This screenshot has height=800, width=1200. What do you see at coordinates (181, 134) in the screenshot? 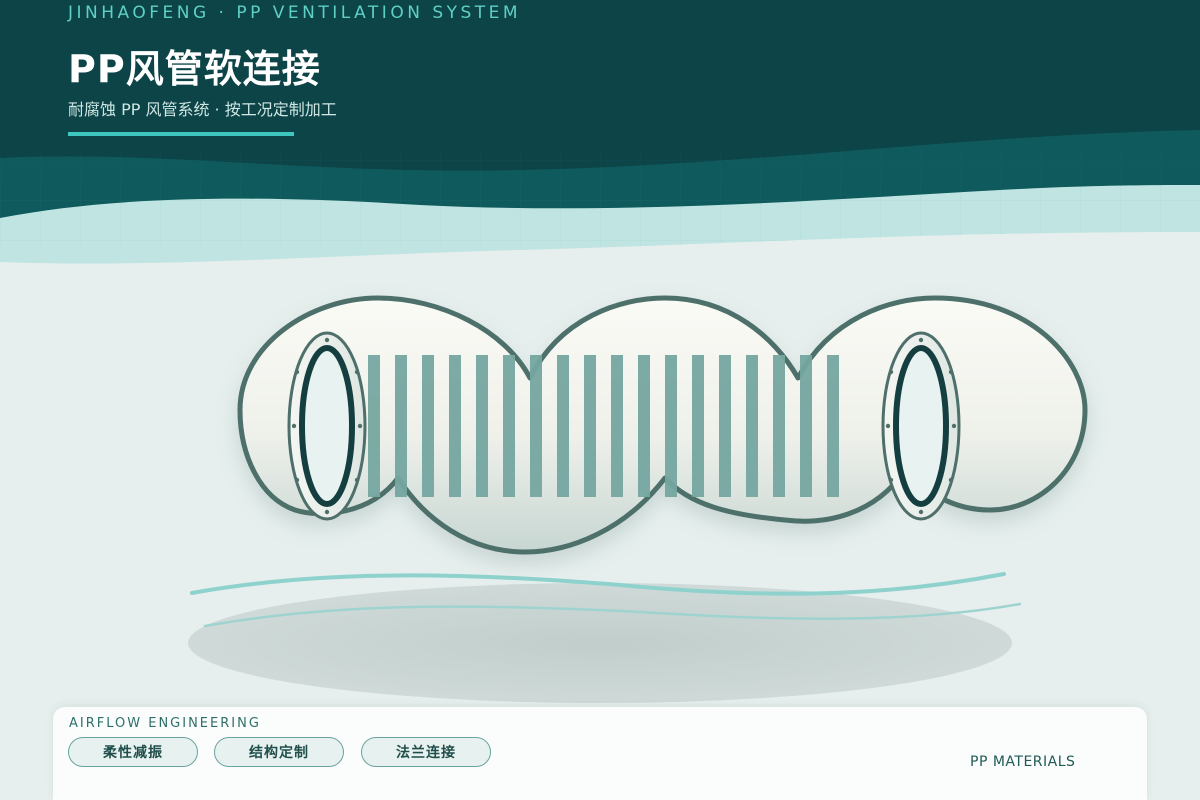
I see `title-underline` at bounding box center [181, 134].